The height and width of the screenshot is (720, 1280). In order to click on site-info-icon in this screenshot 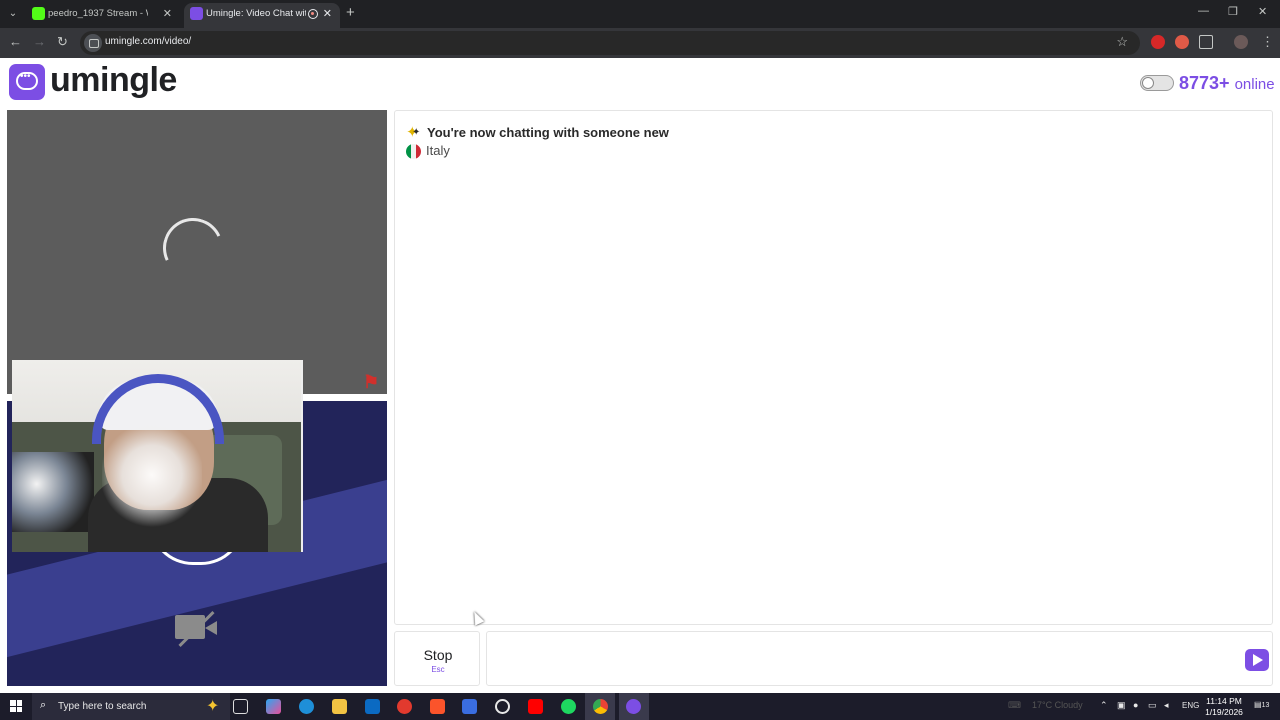, I will do `click(93, 43)`.